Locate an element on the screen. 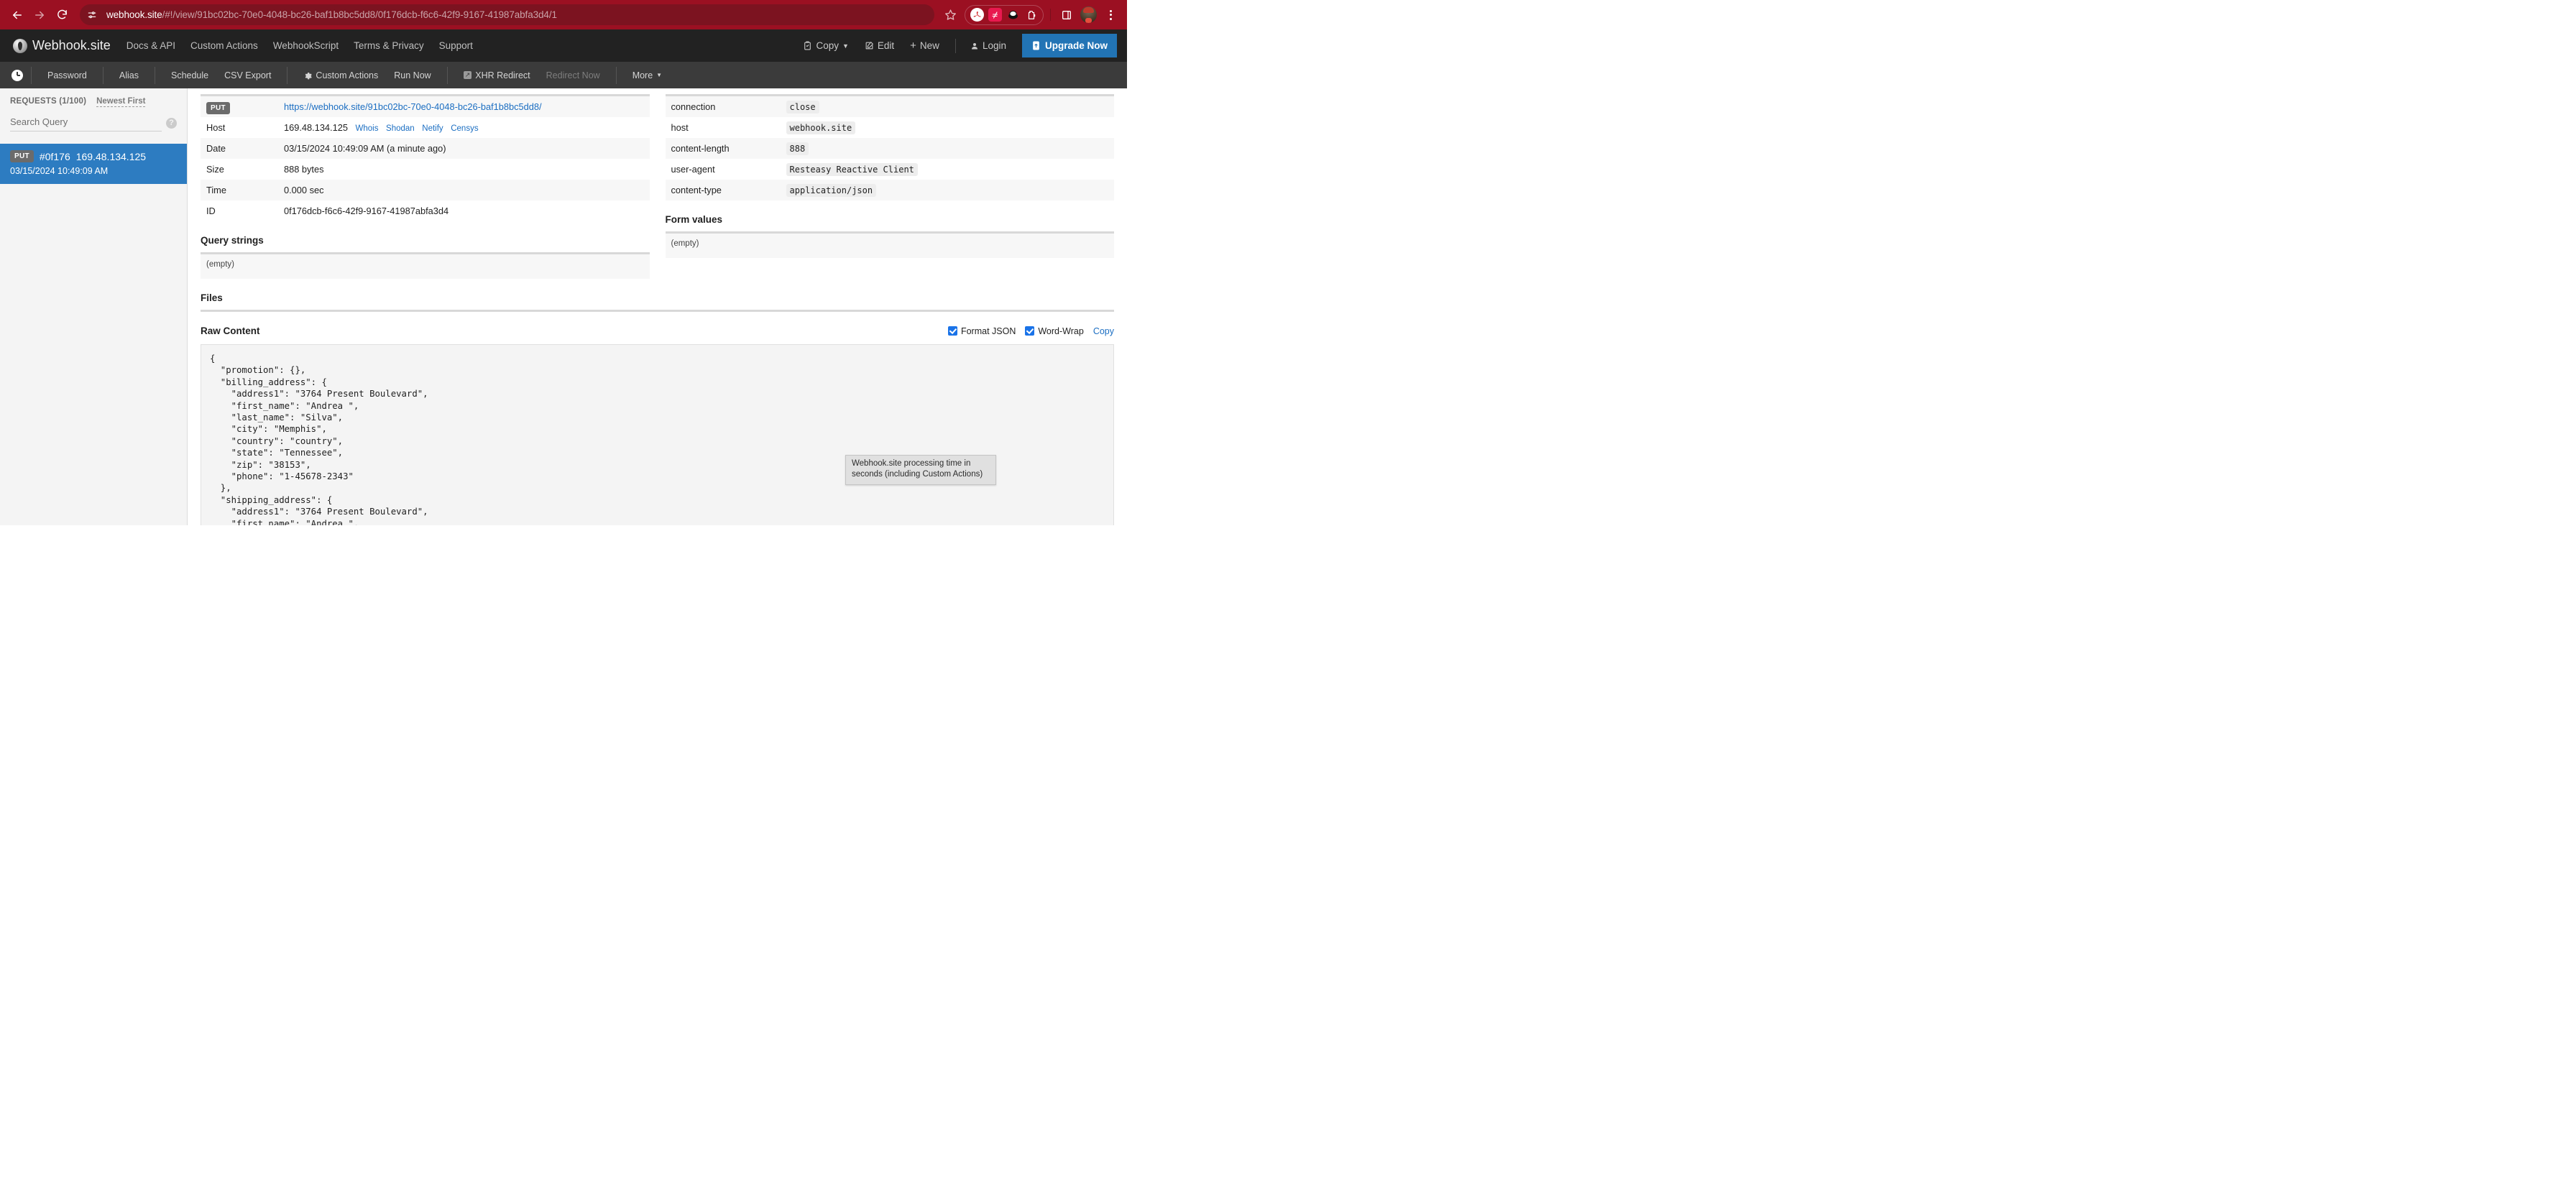  nav-link-terms-privacy: Terms & Privacy is located at coordinates (389, 45).